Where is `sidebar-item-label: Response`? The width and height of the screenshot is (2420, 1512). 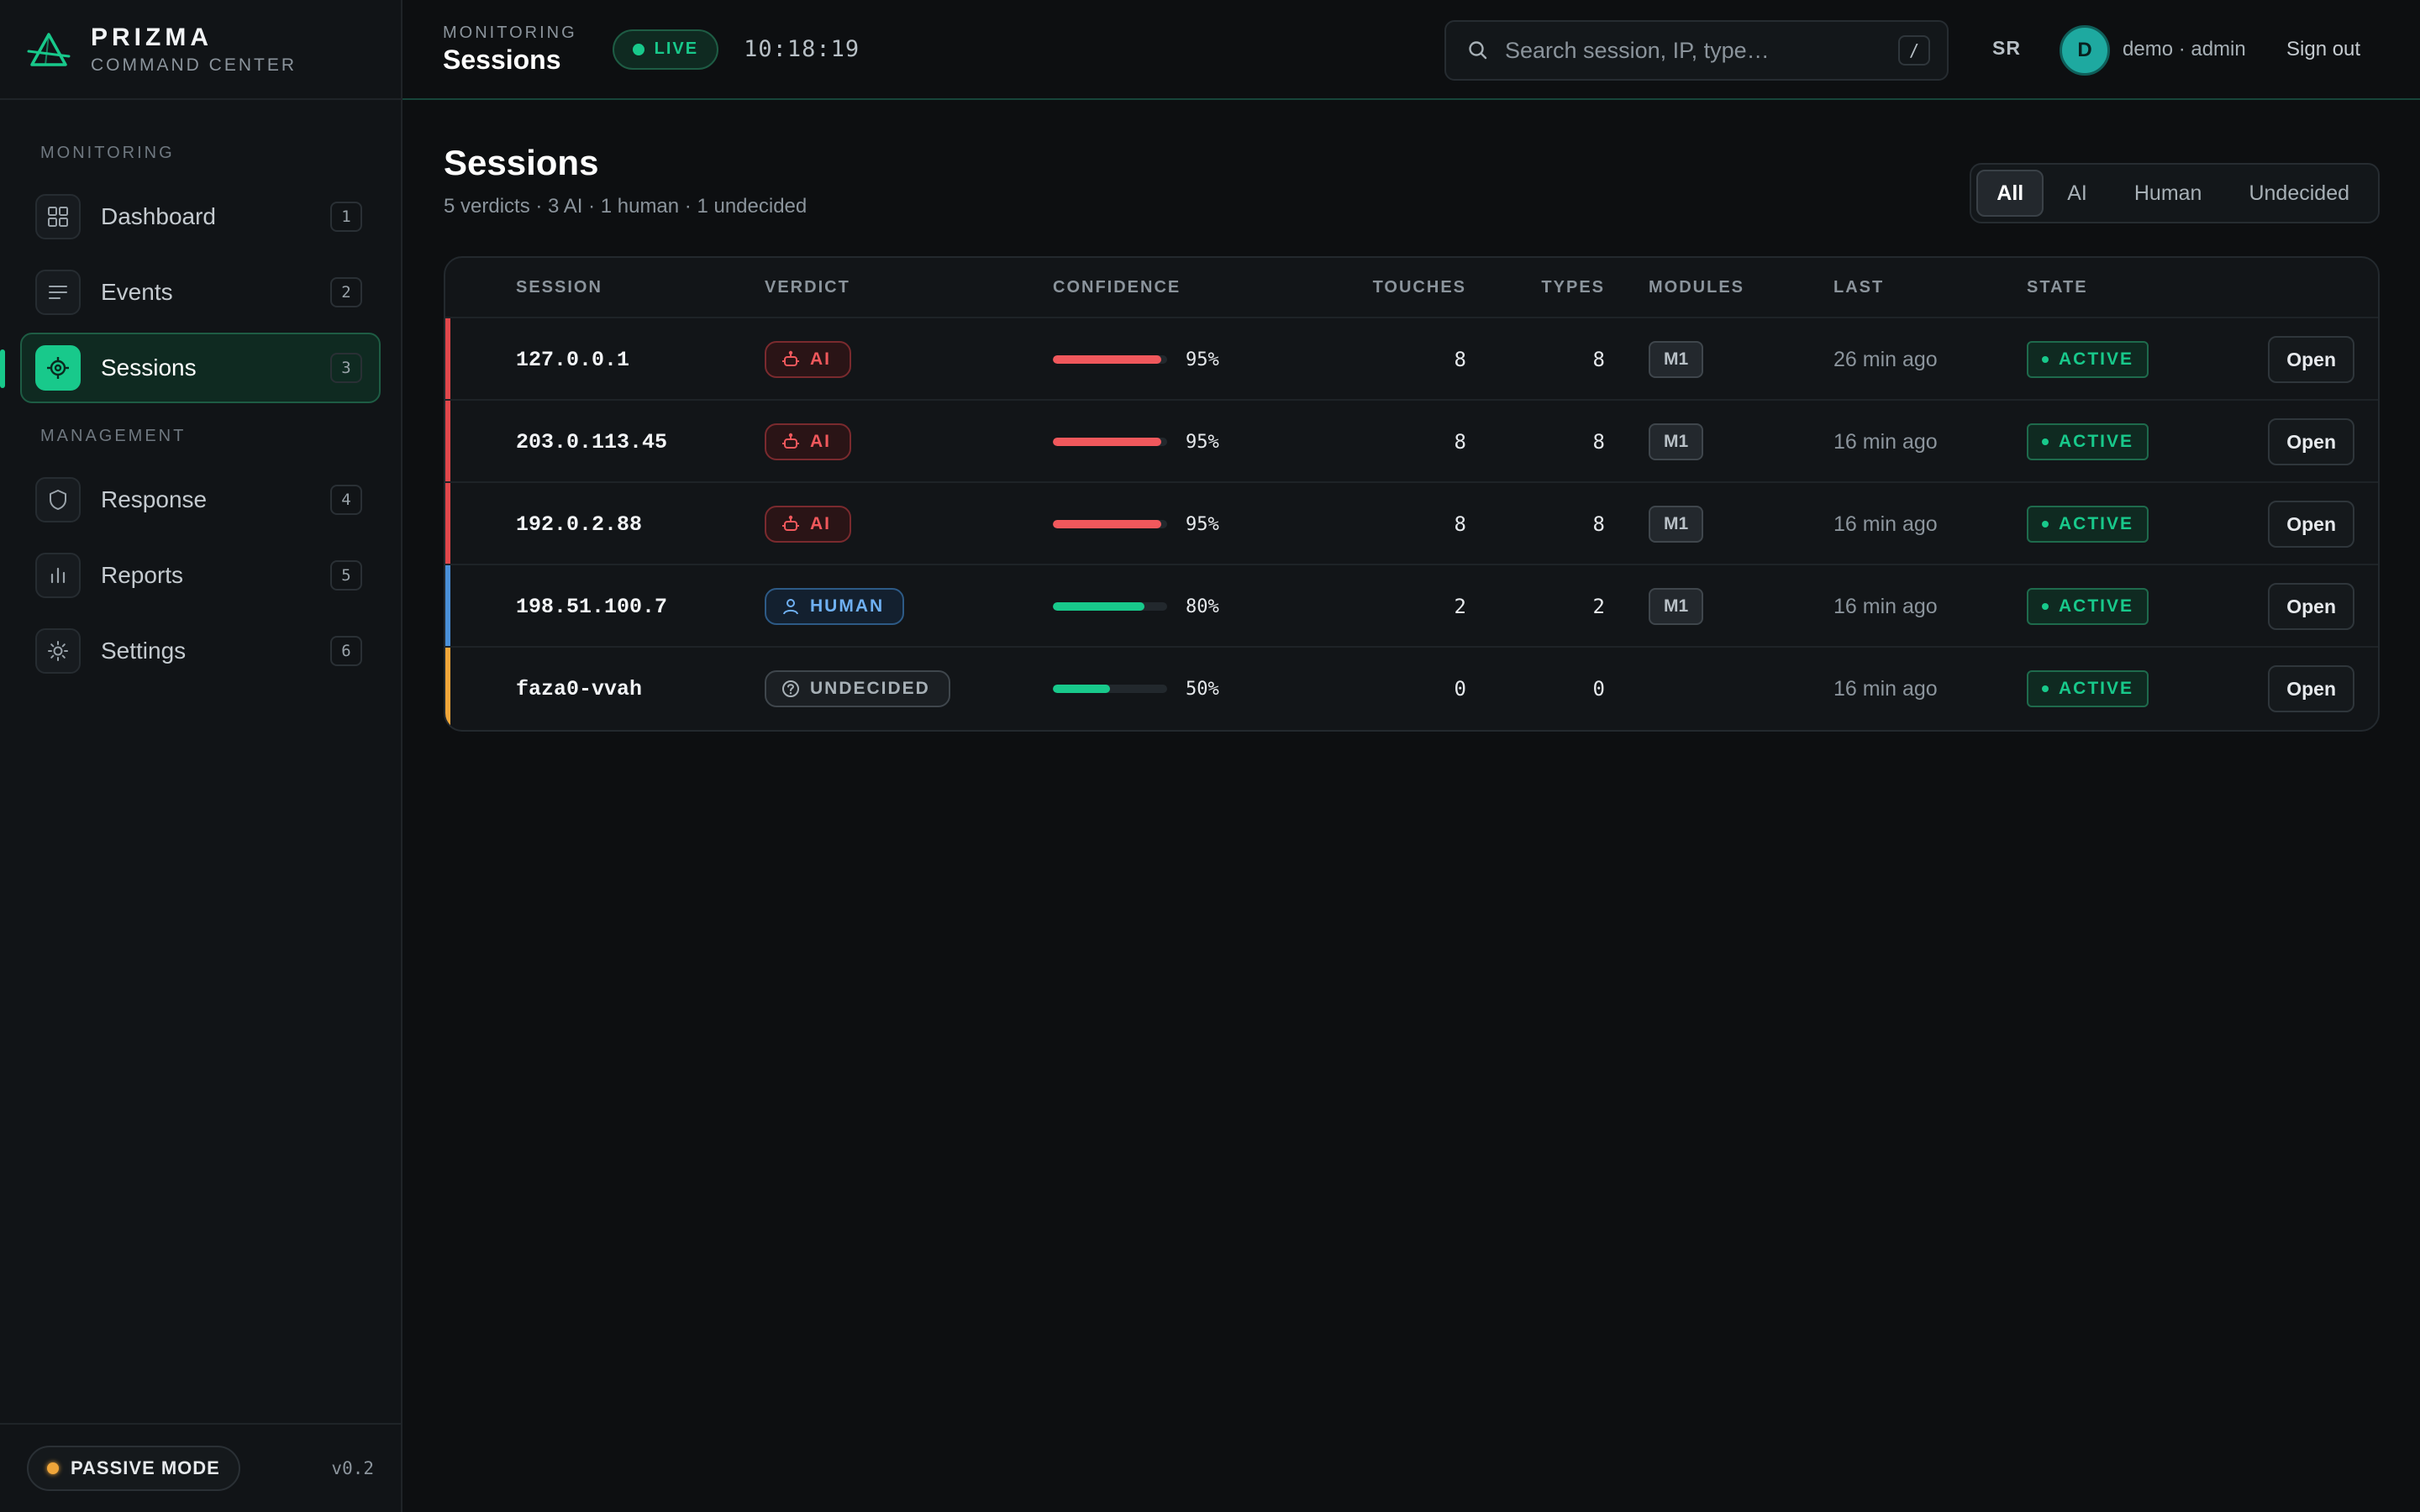
sidebar-item-label: Response is located at coordinates (154, 499).